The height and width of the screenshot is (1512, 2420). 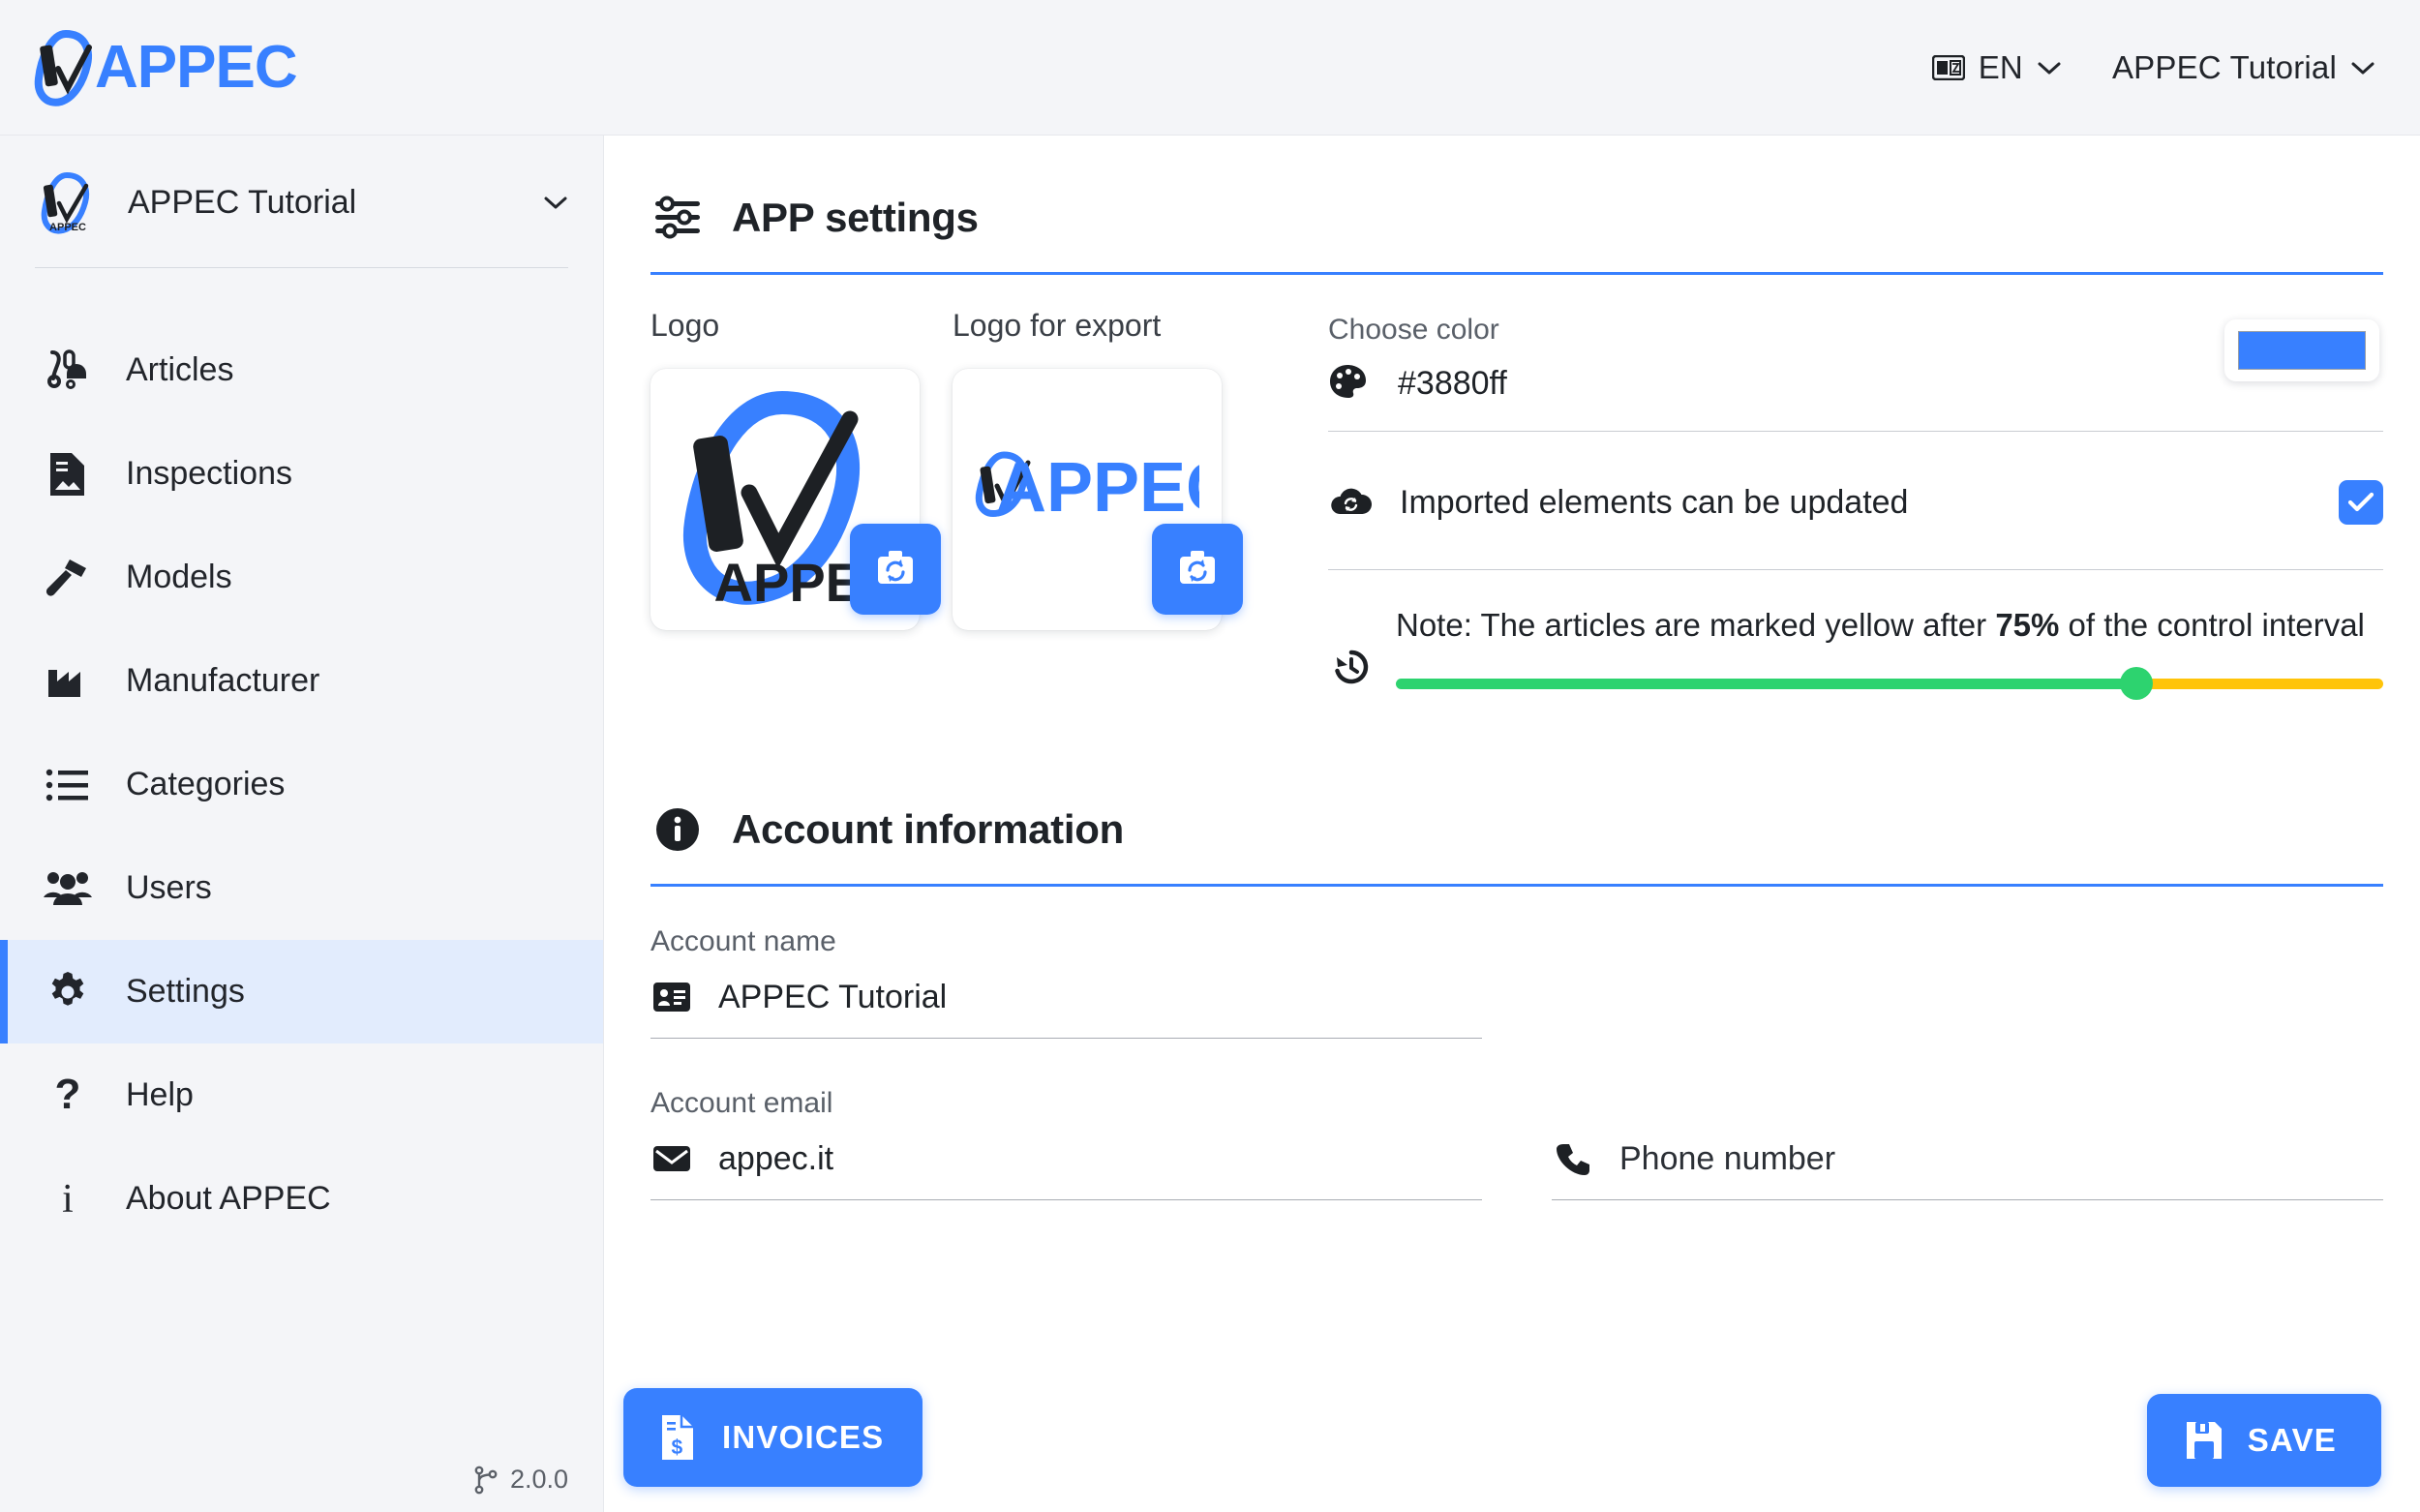 What do you see at coordinates (1066, 1160) in the screenshot?
I see `account-email-input: appec.it` at bounding box center [1066, 1160].